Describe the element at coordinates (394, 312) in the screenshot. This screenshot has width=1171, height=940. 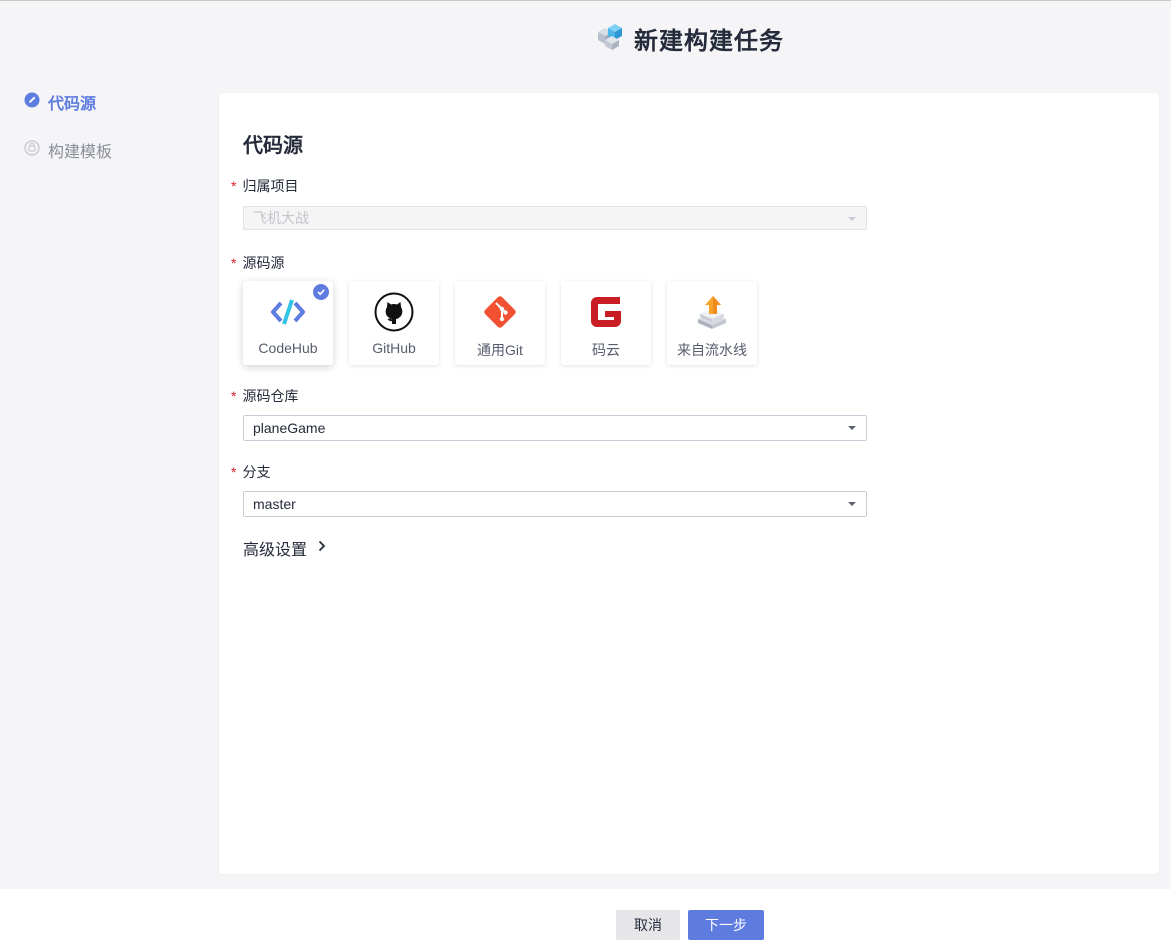
I see `github-icon` at that location.